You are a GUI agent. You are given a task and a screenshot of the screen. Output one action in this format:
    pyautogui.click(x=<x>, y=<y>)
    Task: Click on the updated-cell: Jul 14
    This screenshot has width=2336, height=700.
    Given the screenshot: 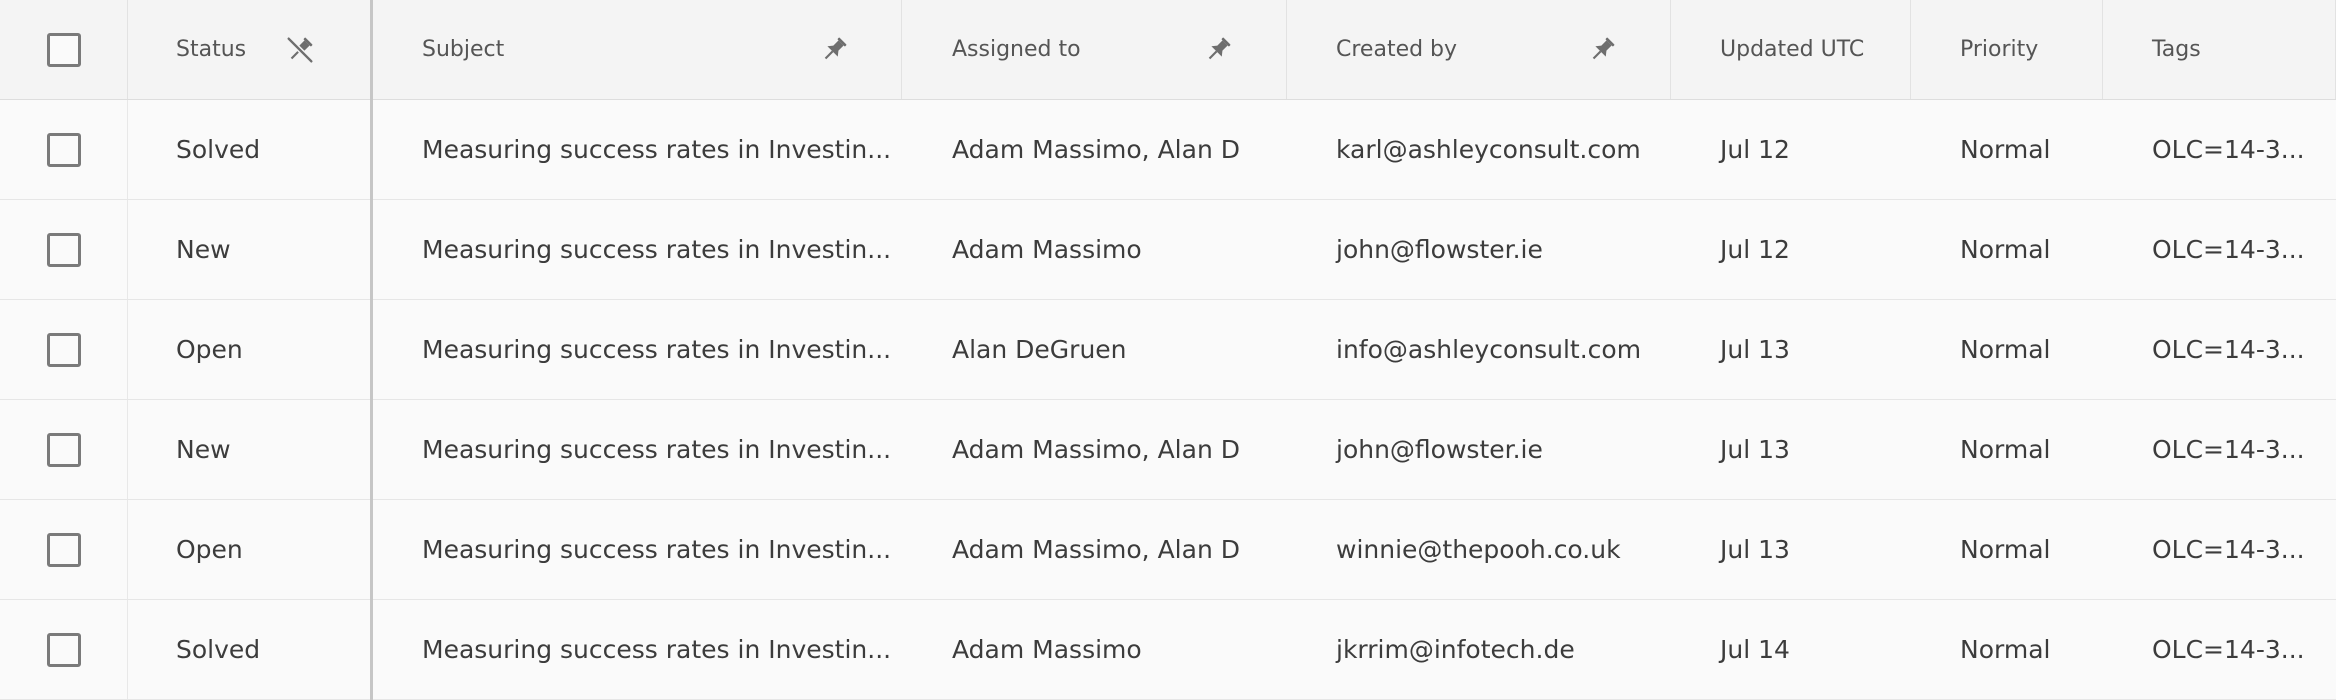 What is the action you would take?
    pyautogui.click(x=1755, y=649)
    